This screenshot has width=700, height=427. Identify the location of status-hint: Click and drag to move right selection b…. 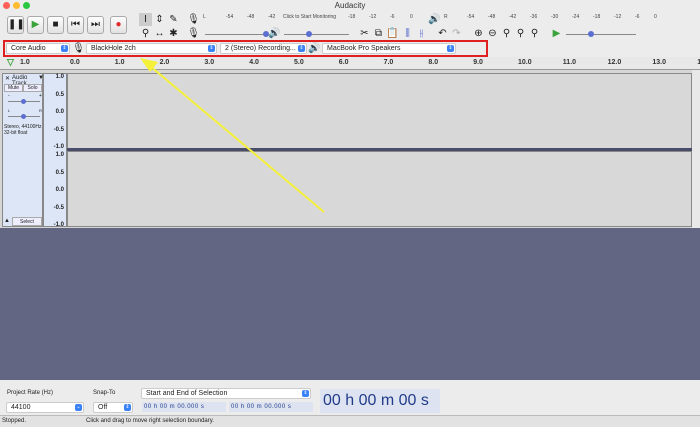
(150, 421).